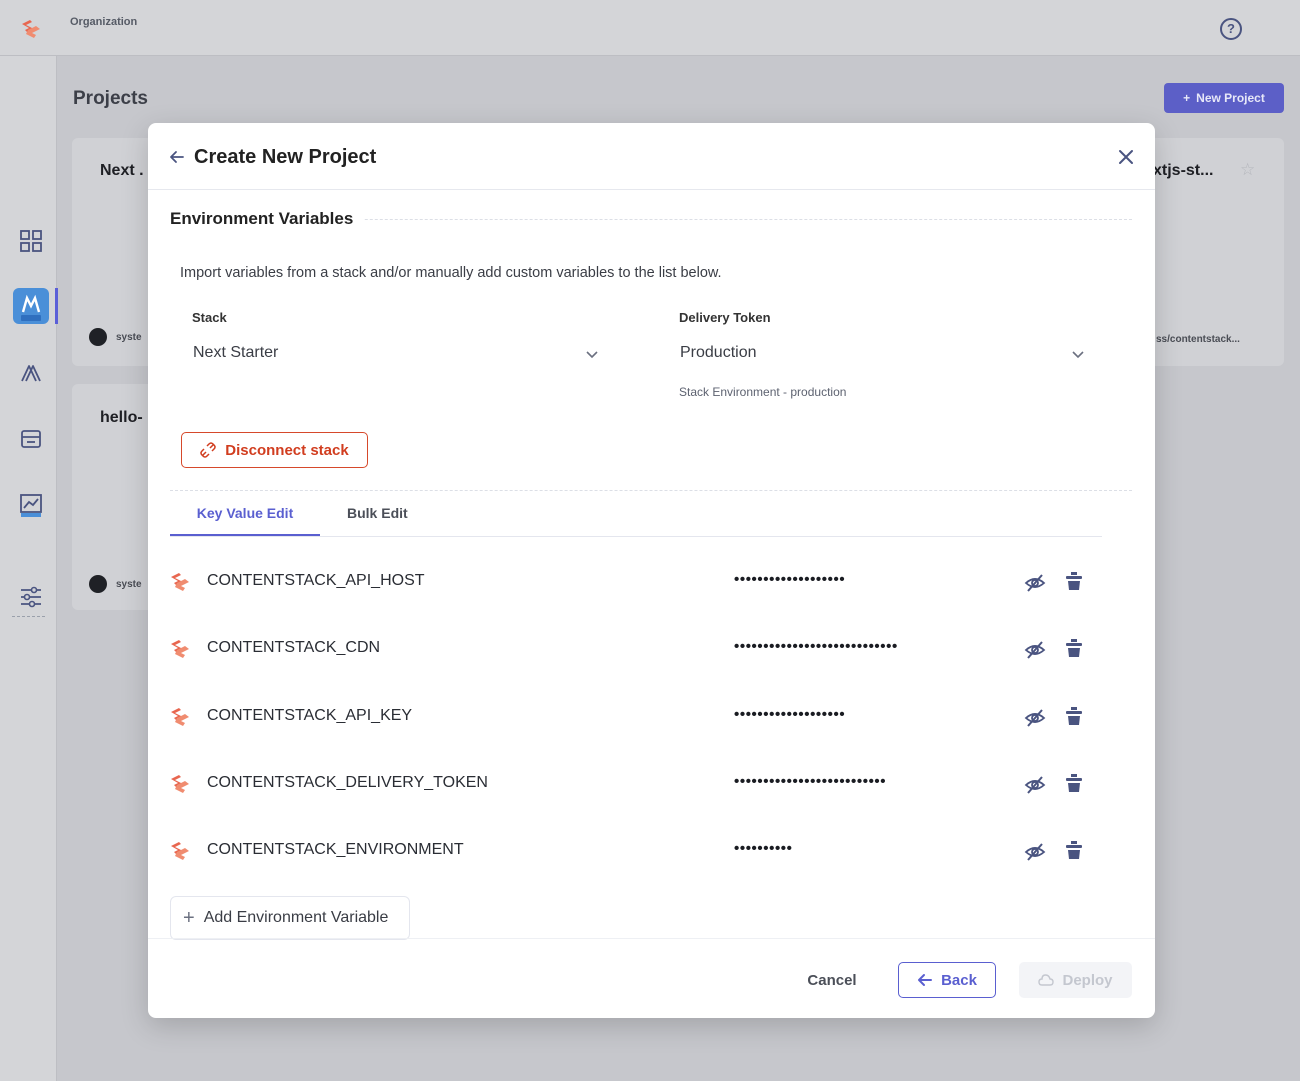 The height and width of the screenshot is (1081, 1300). What do you see at coordinates (651, 852) in the screenshot?
I see `env-variable-row: CONTENTSTACK_ENVIRONMENT ••••••••••` at bounding box center [651, 852].